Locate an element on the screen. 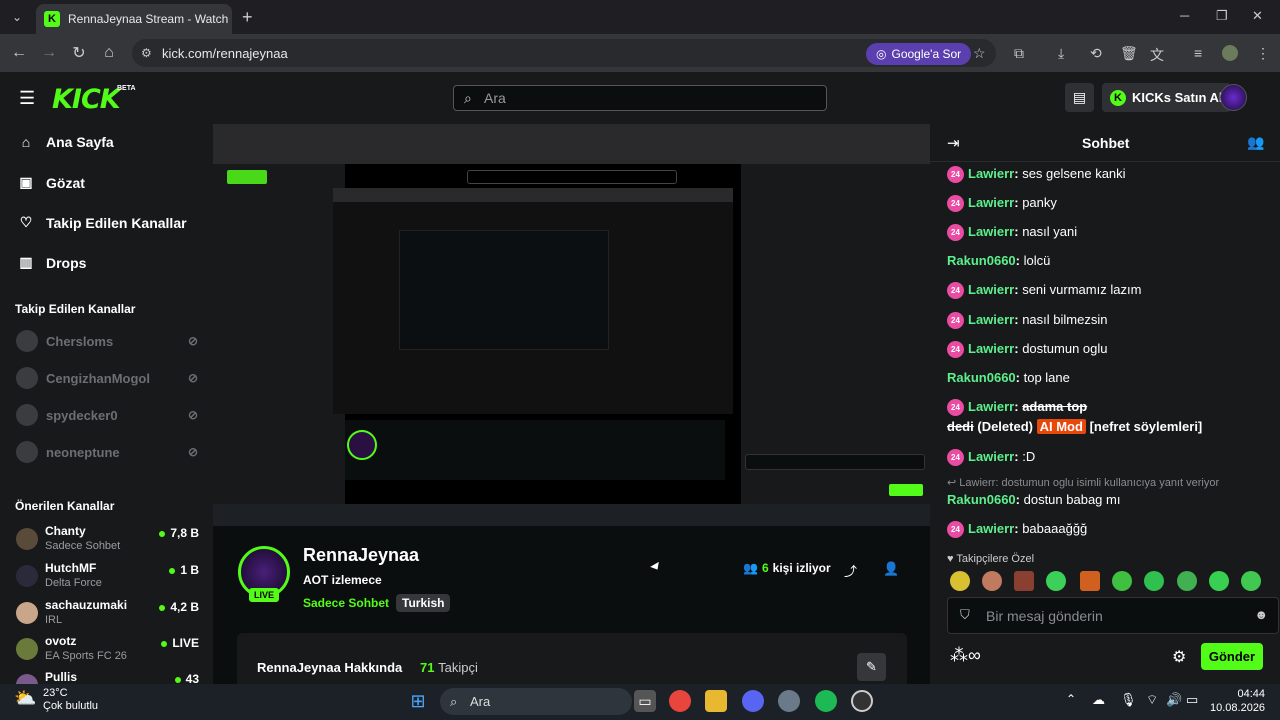  back-icon: ← is located at coordinates (19, 53).